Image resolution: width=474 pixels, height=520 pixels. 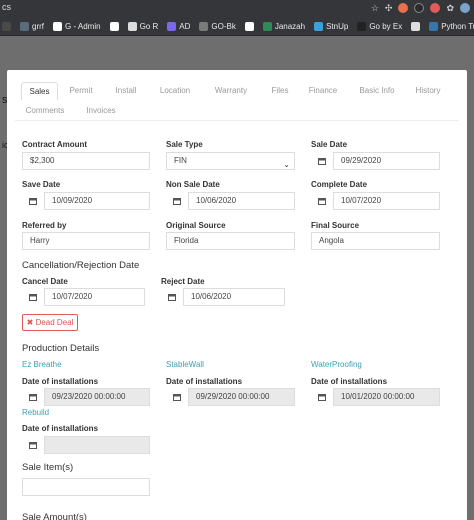 I want to click on dead-deal-button: ✖ Dead Deal, so click(x=50, y=322).